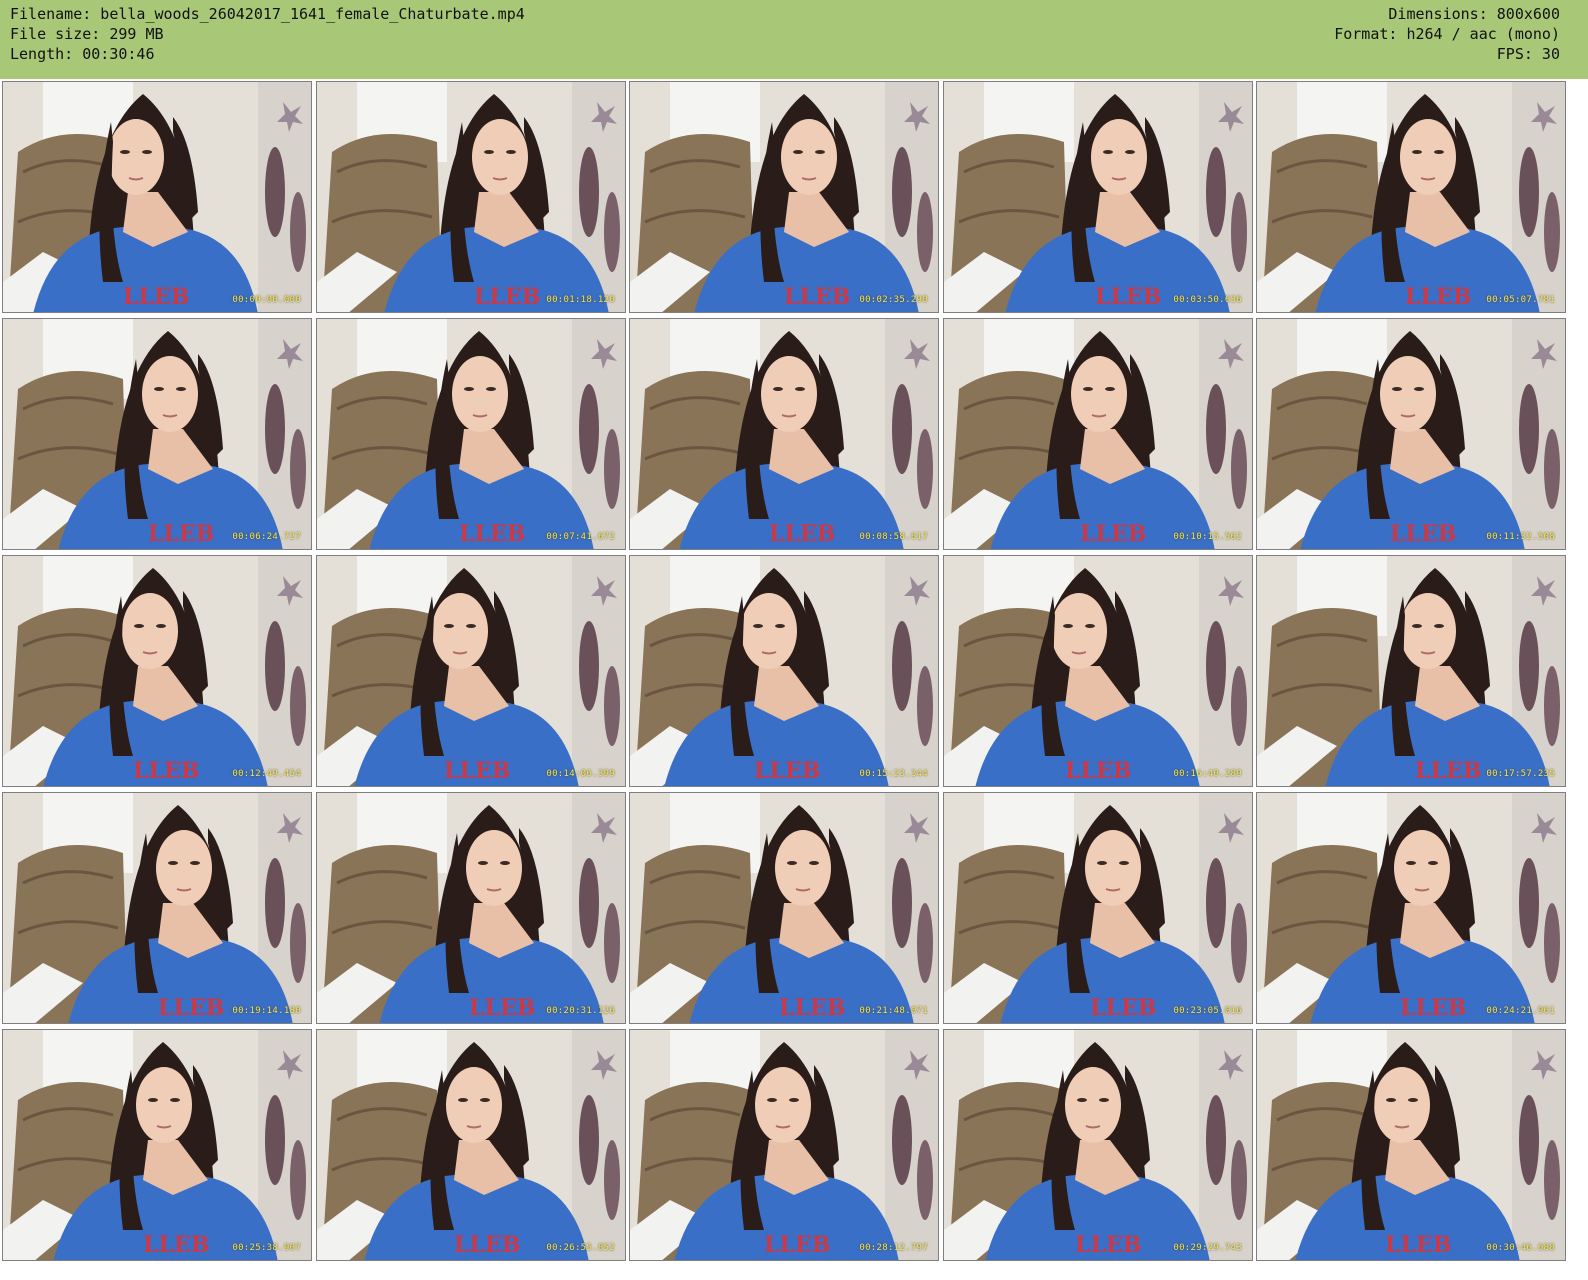  Describe the element at coordinates (157, 671) in the screenshot. I see `video-thumbnail: LLEB 00:12:49.454` at that location.